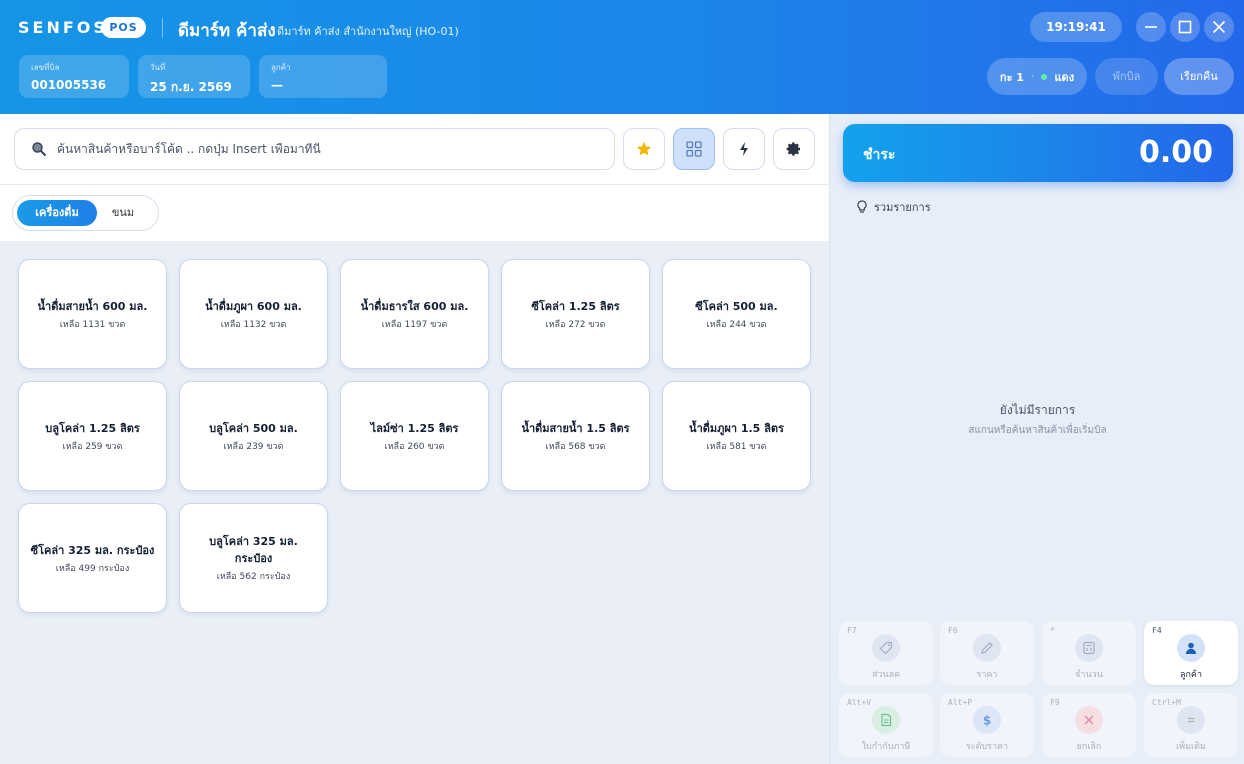 The height and width of the screenshot is (764, 1244). I want to click on customer-card: ลูกค้า —, so click(323, 76).